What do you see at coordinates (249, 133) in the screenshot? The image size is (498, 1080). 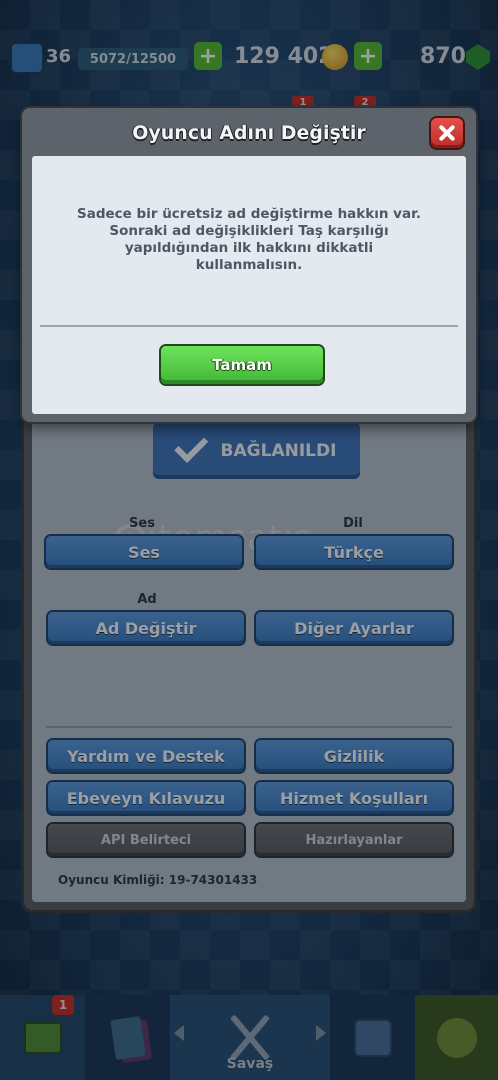 I see `dialog-title: Oyuncu Adını Değiştir` at bounding box center [249, 133].